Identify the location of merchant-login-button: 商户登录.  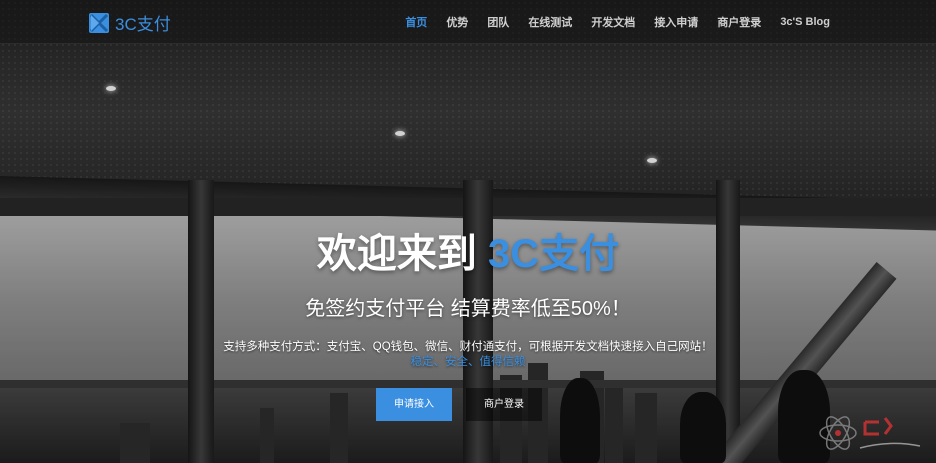
(504, 404).